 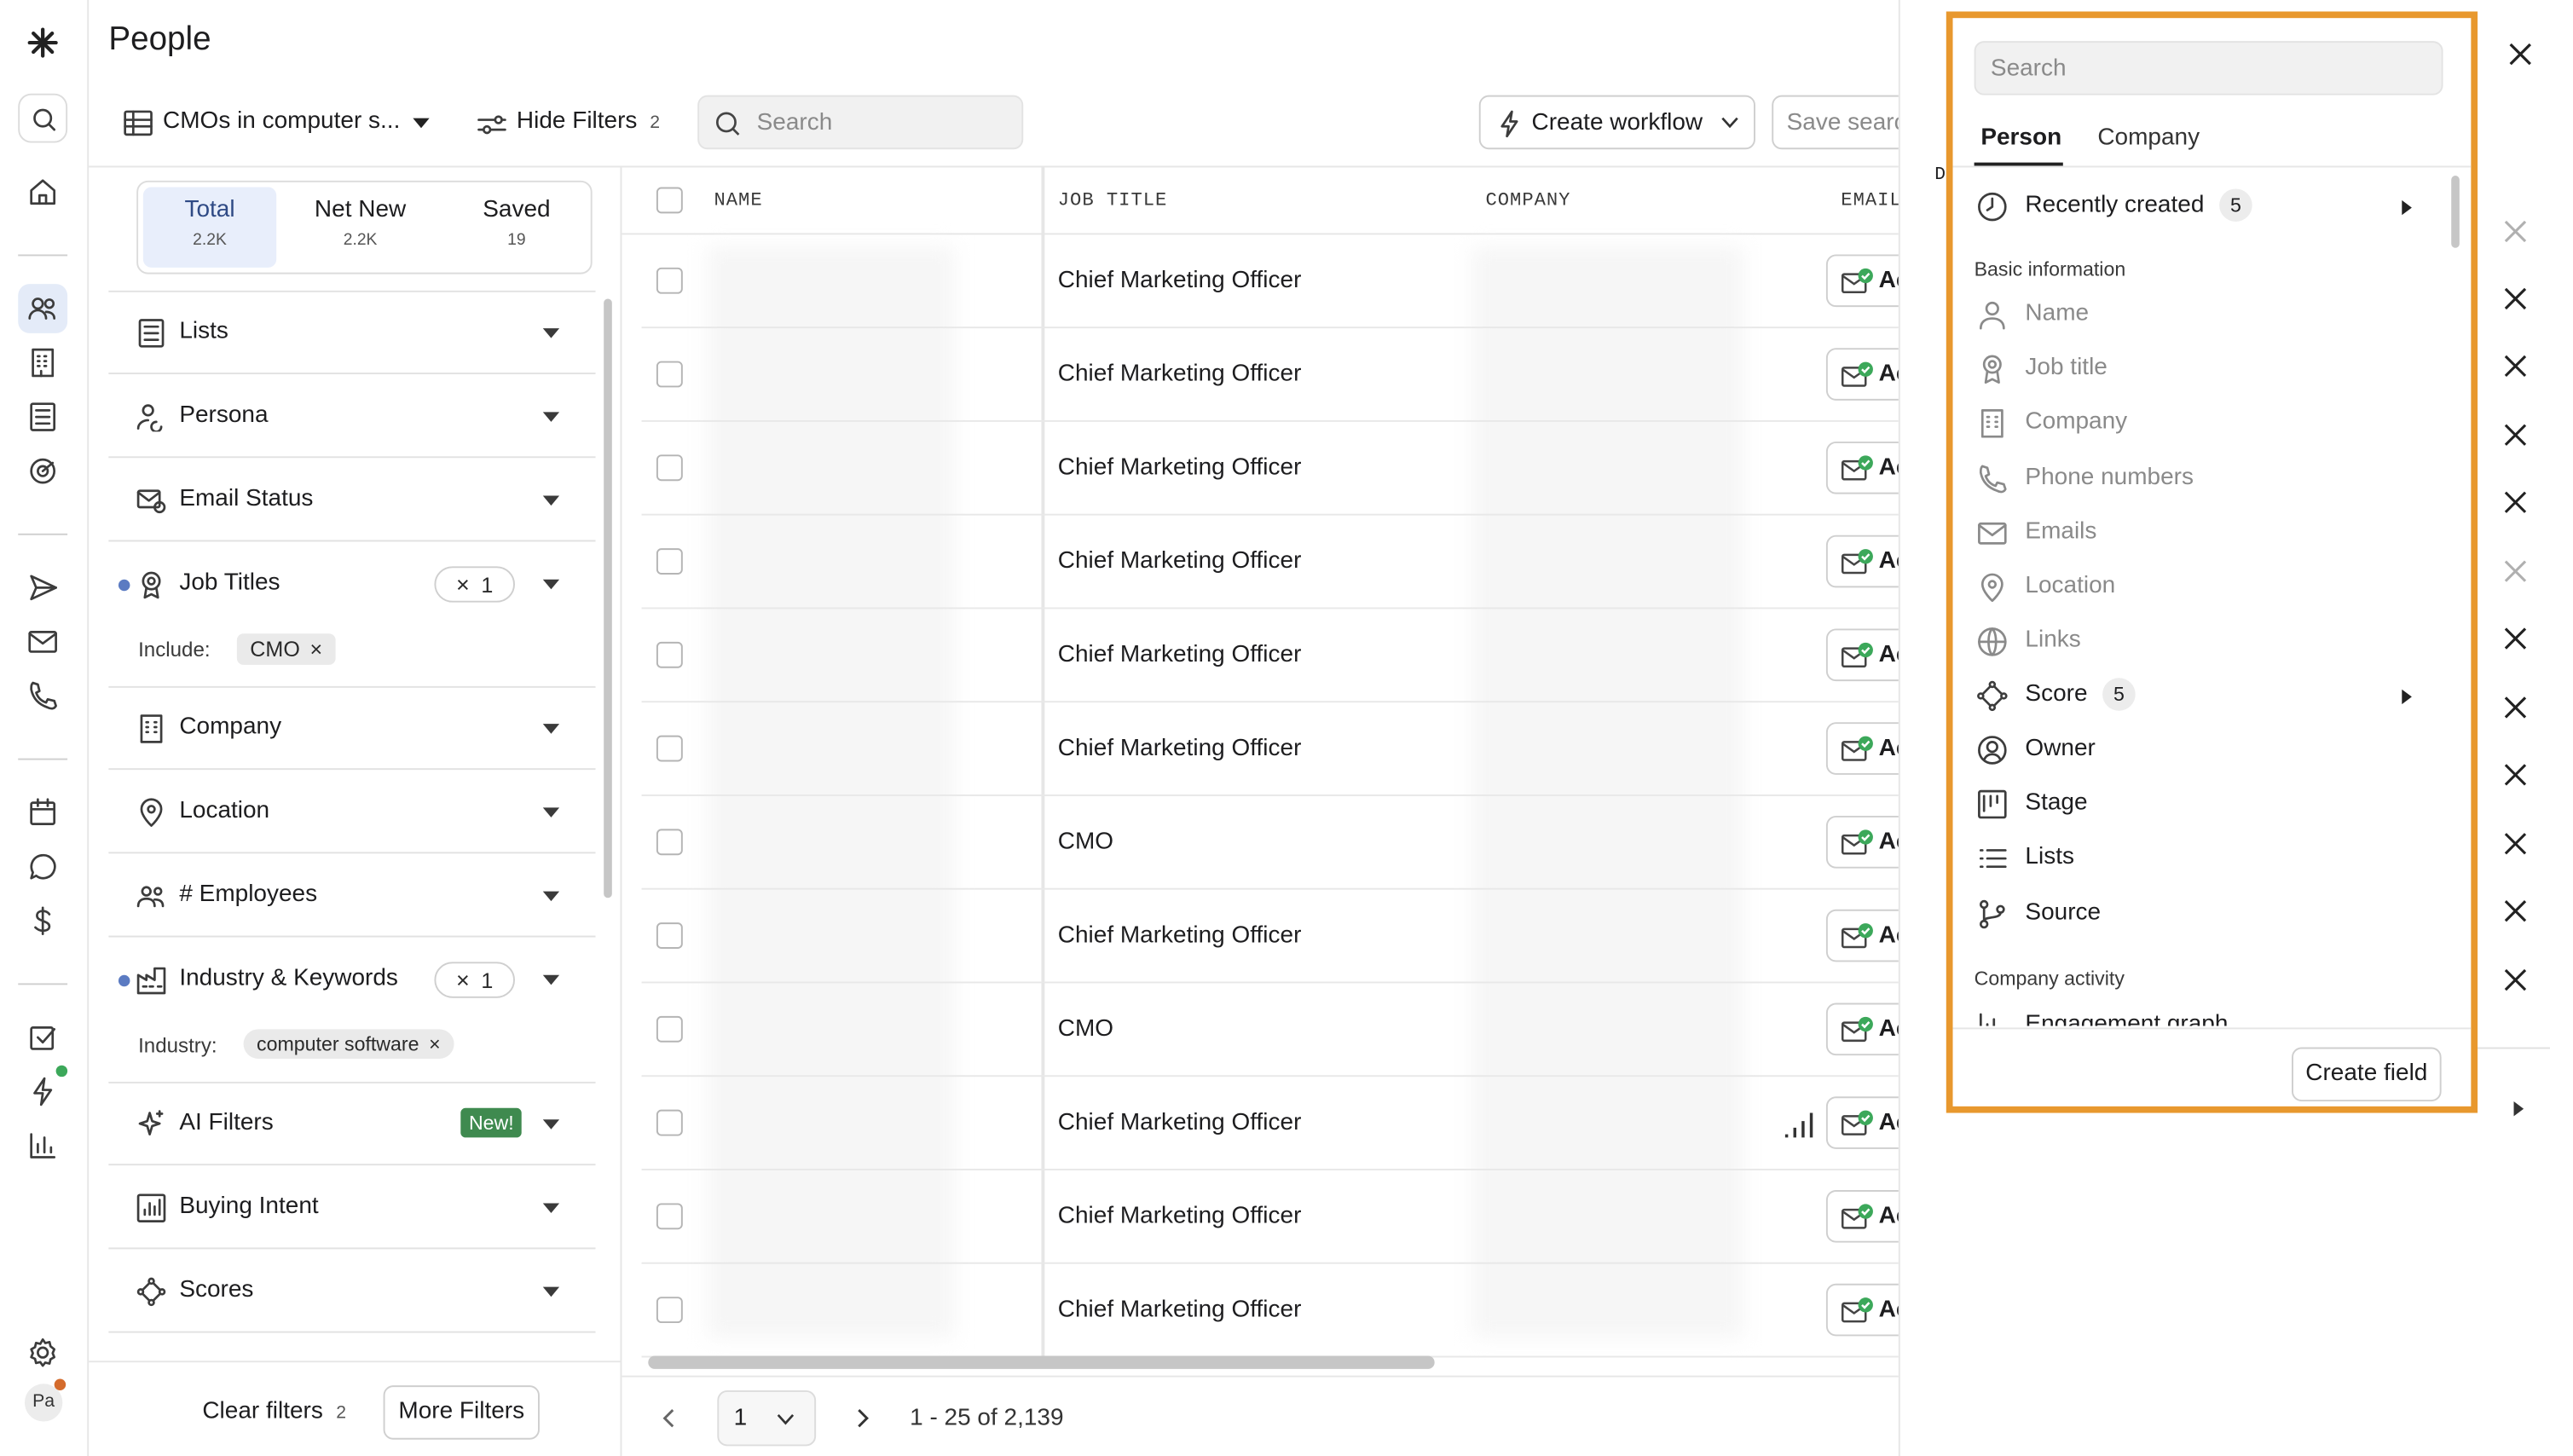 I want to click on filter-company: Company, so click(x=352, y=729).